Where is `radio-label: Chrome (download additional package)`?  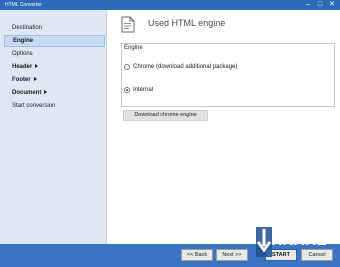
radio-label: Chrome (download additional package) is located at coordinates (185, 66).